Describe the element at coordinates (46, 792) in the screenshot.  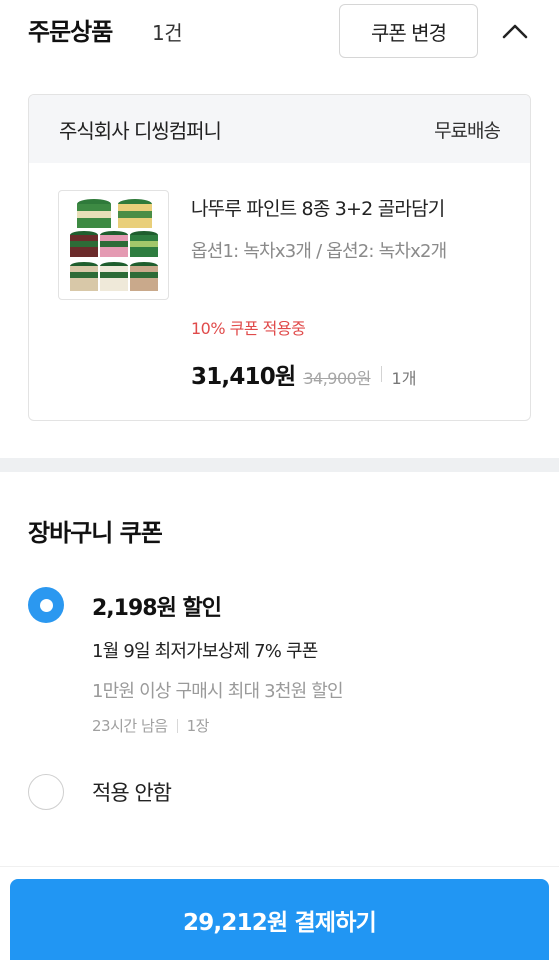
I see `coupon-radio-none` at that location.